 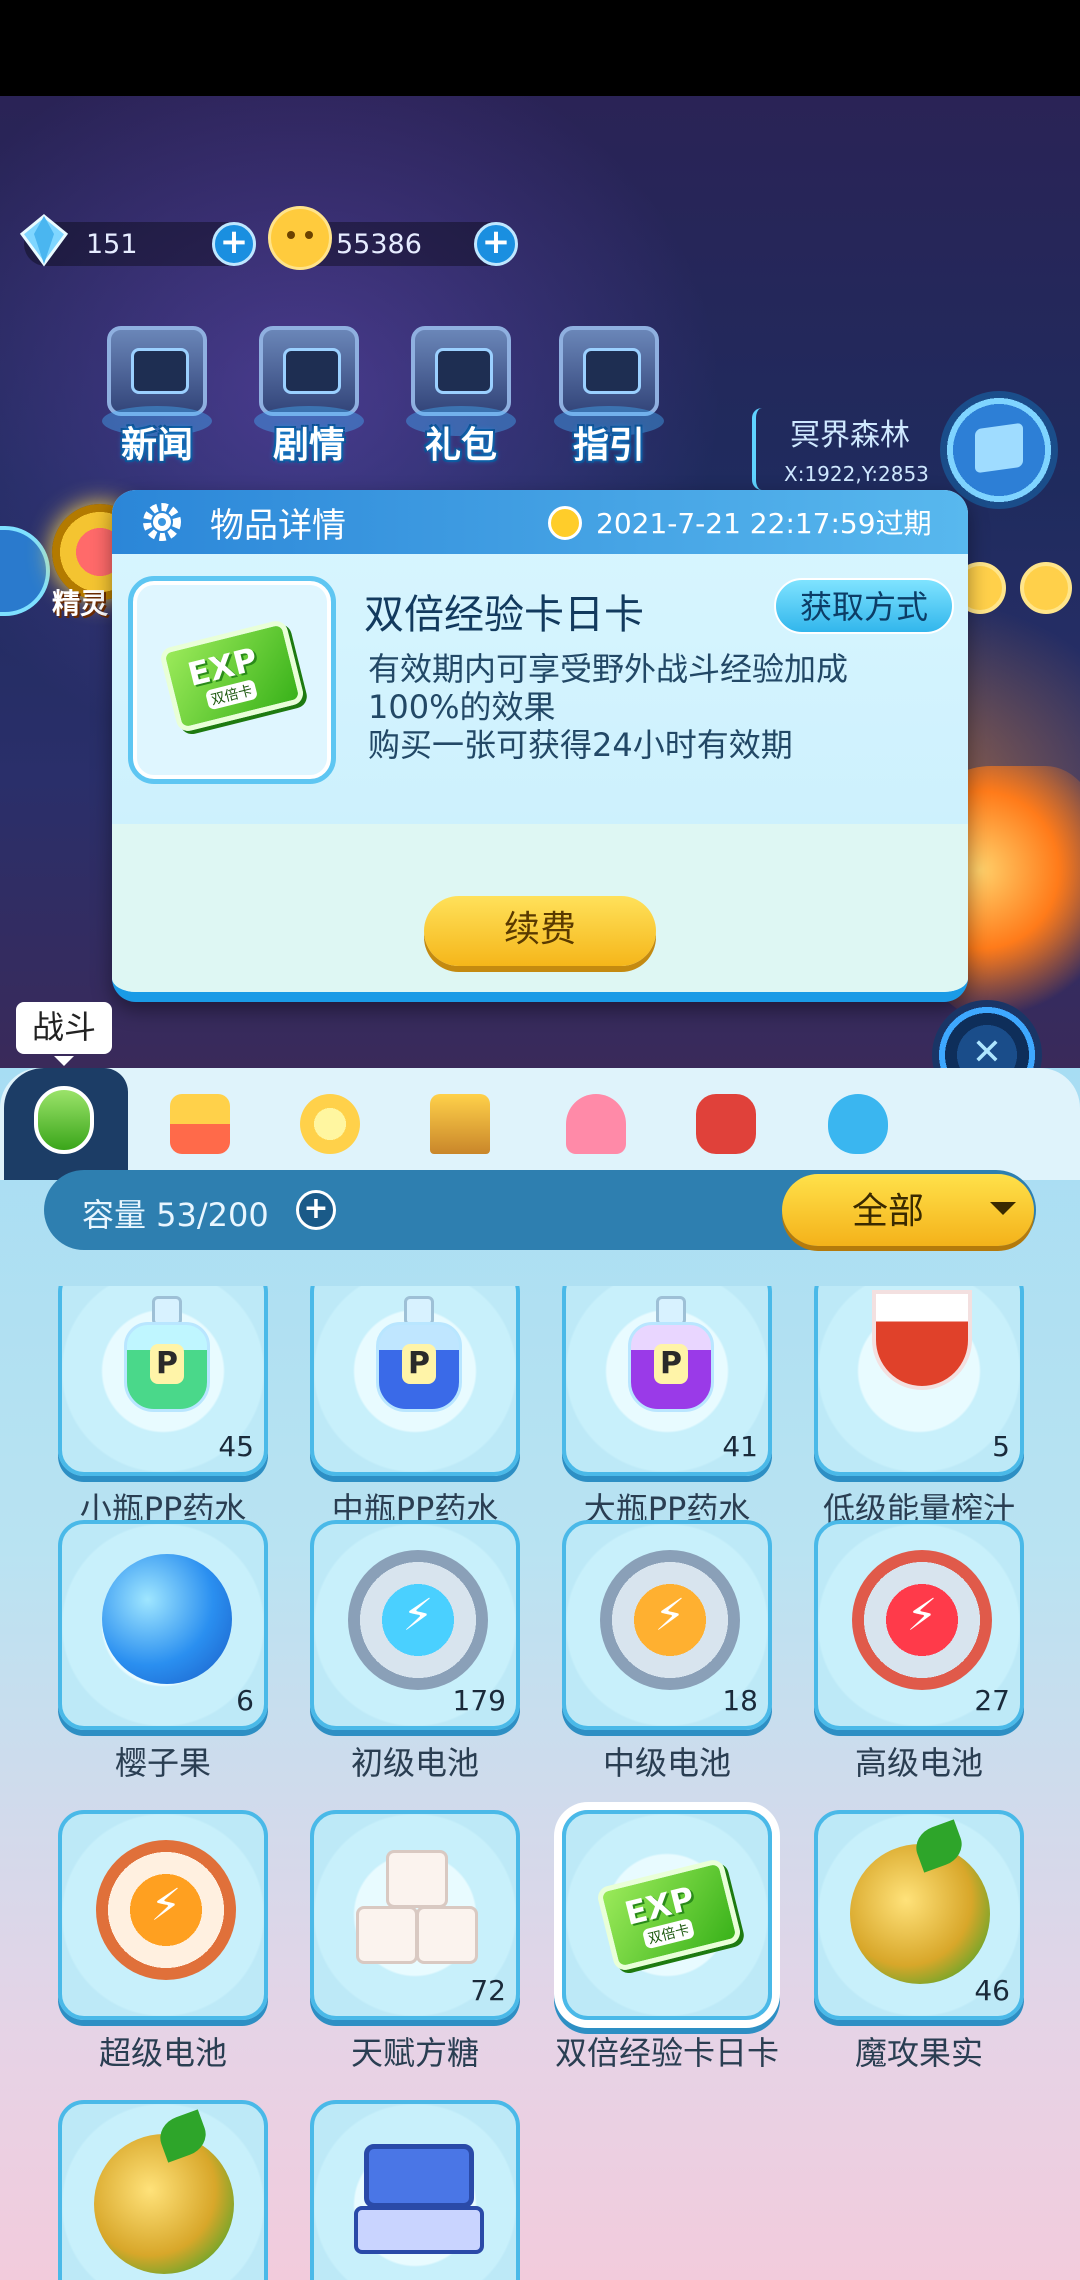 I want to click on guide-machine-icon, so click(x=609, y=371).